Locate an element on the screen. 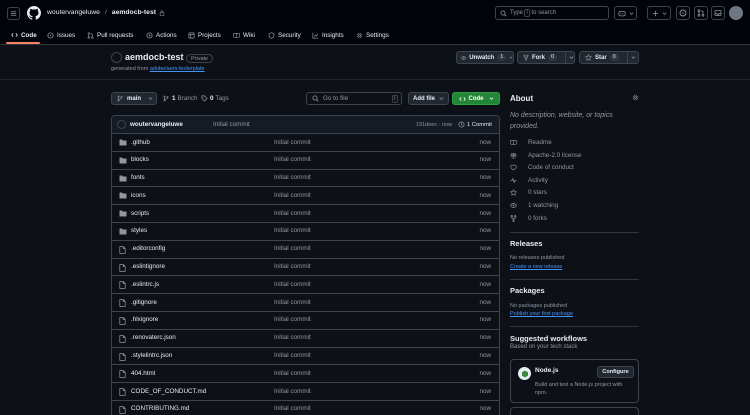 This screenshot has height=415, width=750. tags-link: 0 Tags is located at coordinates (215, 98).